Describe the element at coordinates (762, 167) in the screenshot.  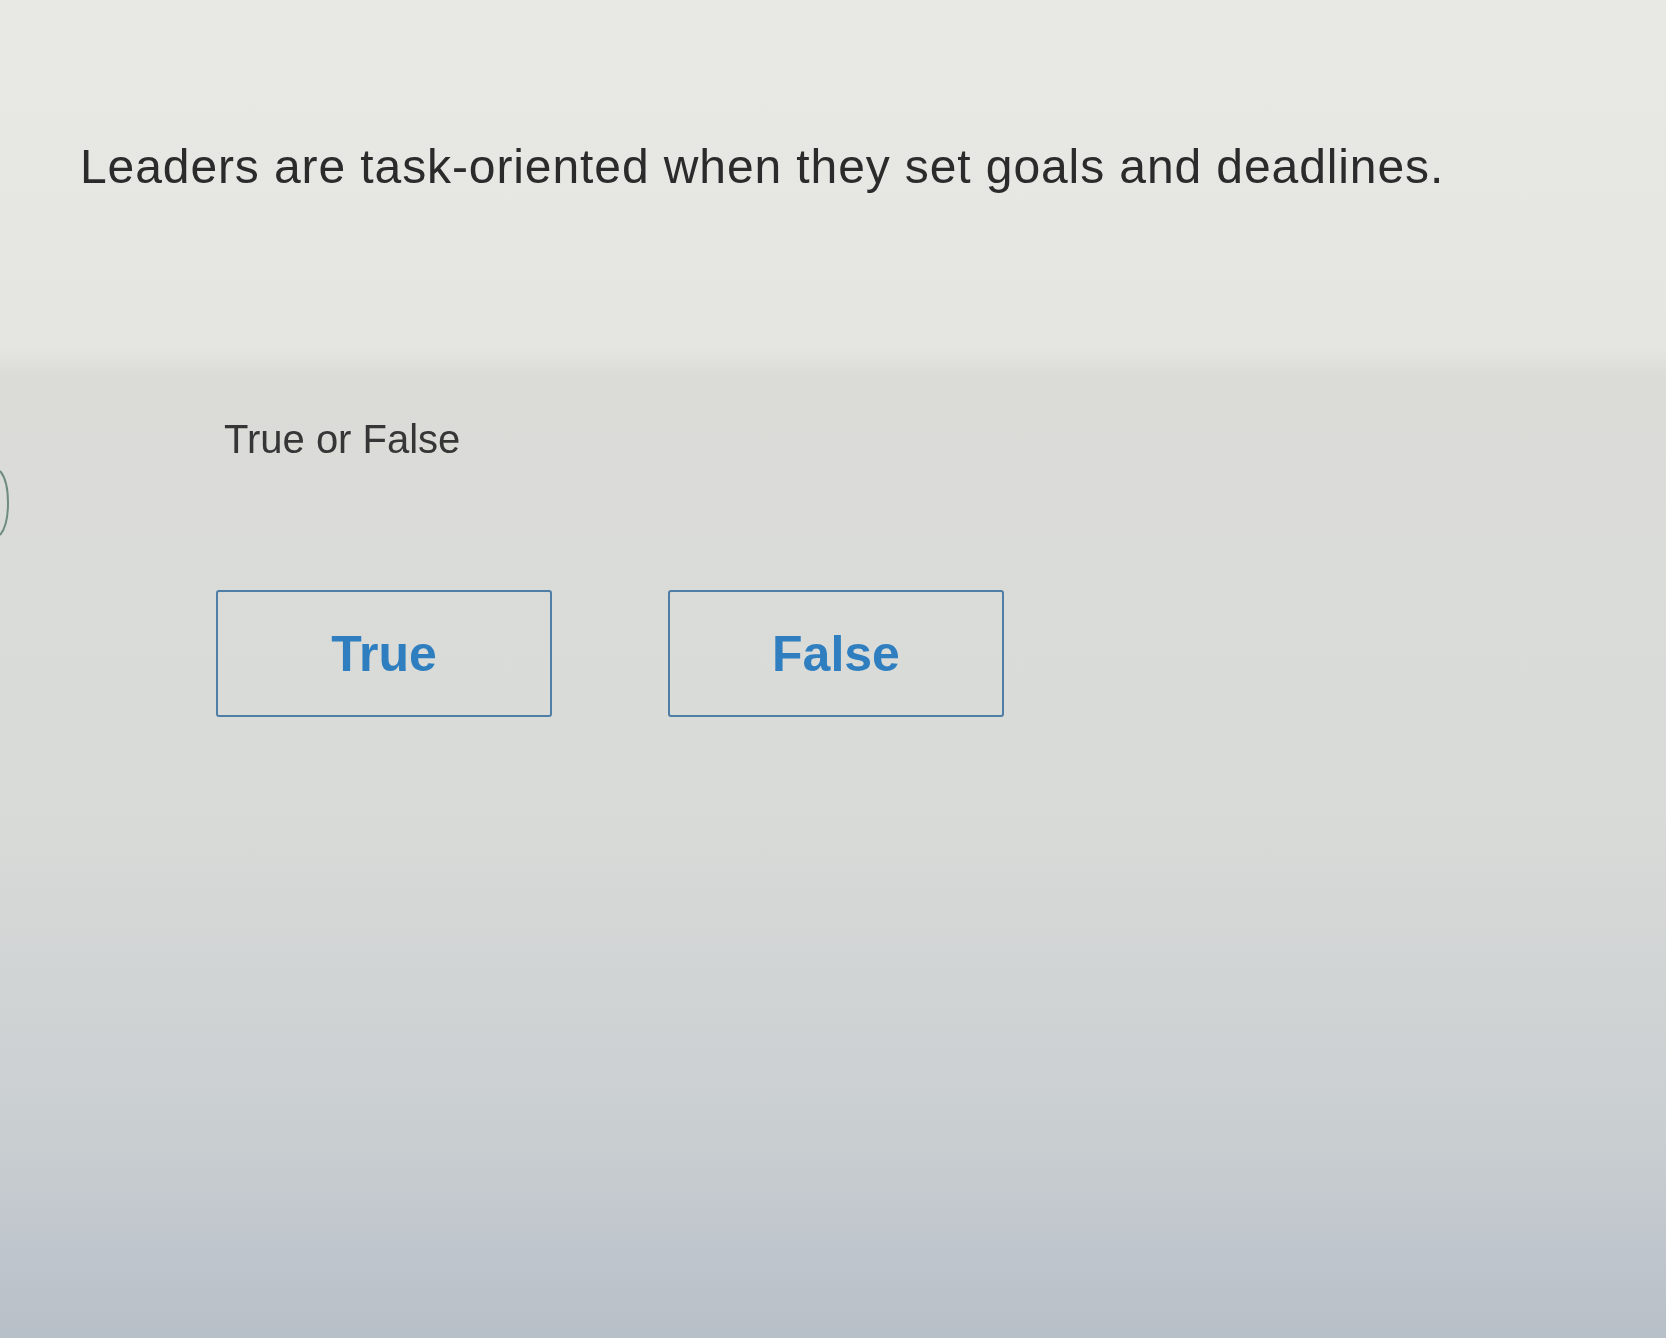
I see `question-text: Leaders are task-oriented when they set goals and deadlines.` at that location.